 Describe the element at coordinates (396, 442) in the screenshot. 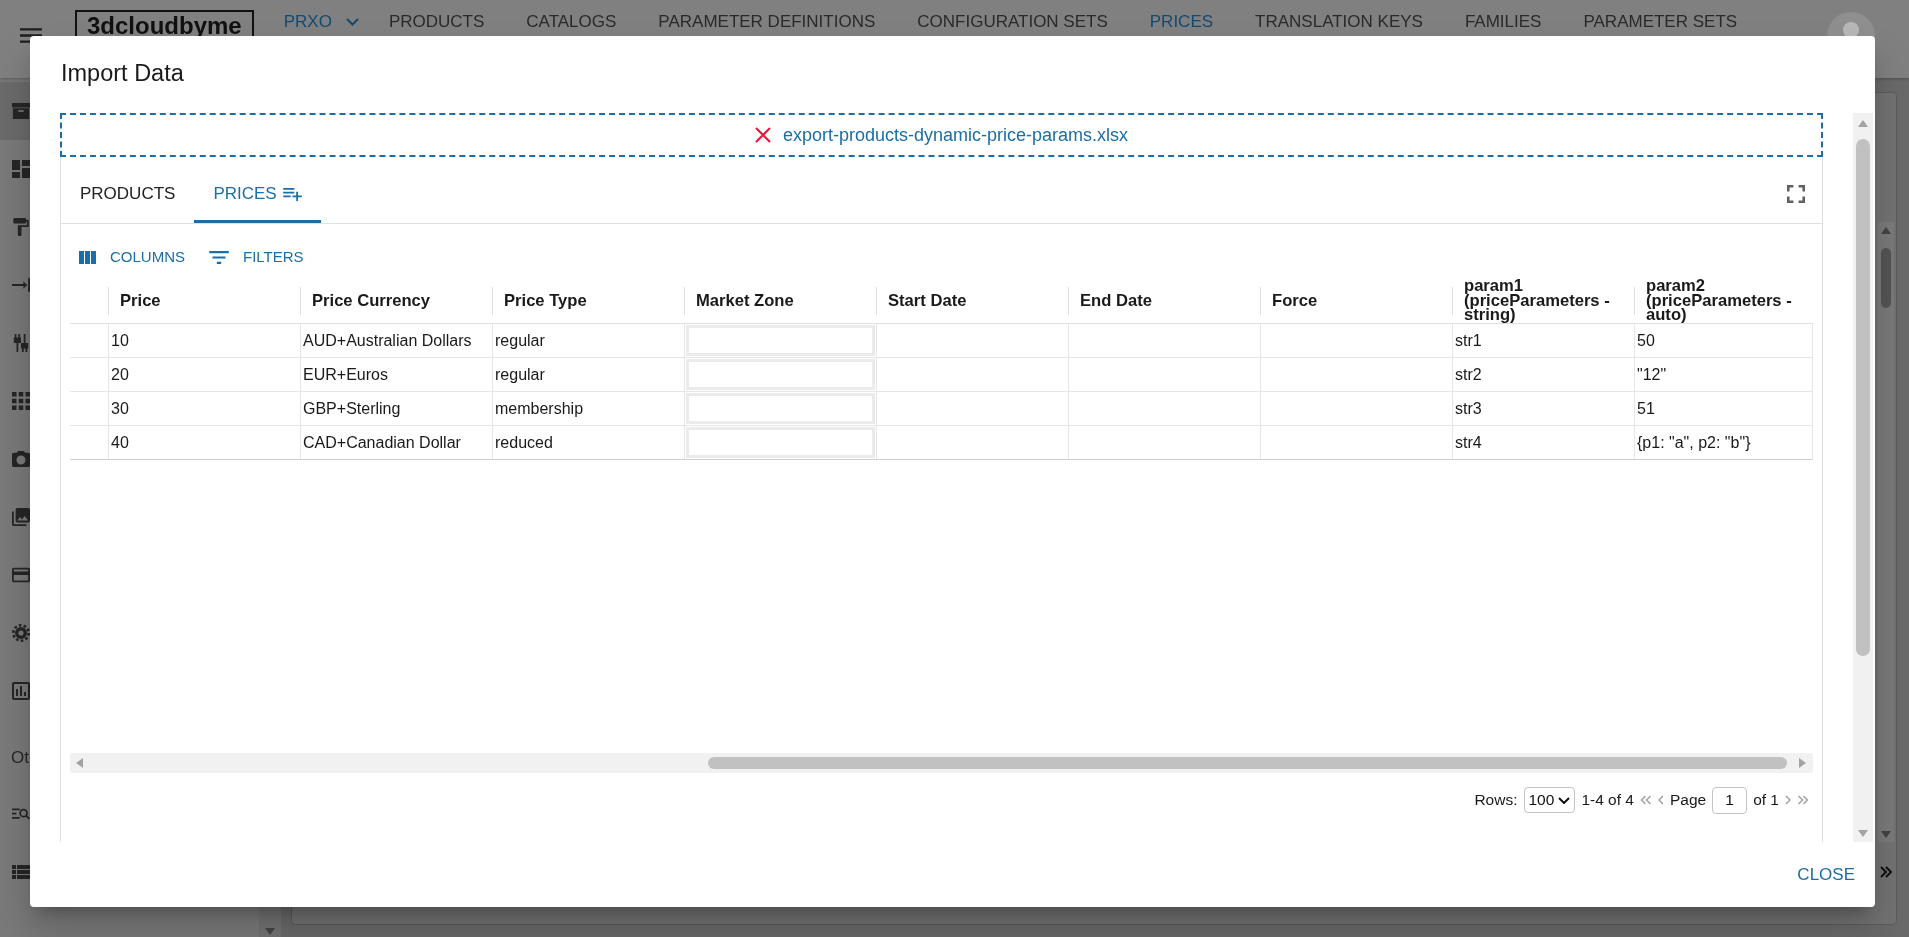

I see `table-cell: CAD+Canadian Dollar` at that location.